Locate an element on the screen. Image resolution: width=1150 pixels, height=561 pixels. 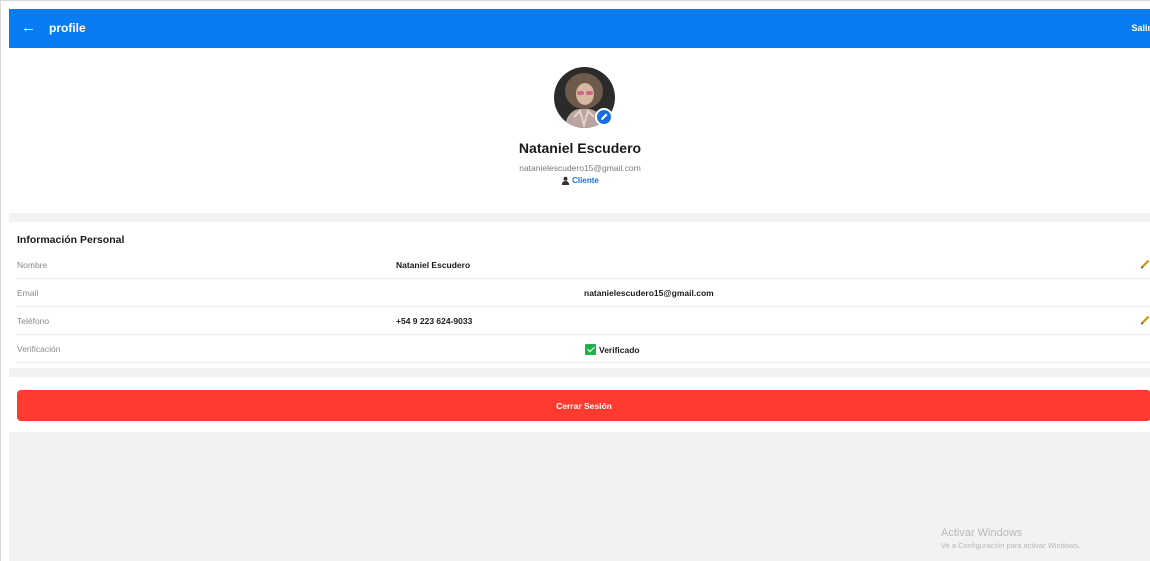
person-icon is located at coordinates (566, 180).